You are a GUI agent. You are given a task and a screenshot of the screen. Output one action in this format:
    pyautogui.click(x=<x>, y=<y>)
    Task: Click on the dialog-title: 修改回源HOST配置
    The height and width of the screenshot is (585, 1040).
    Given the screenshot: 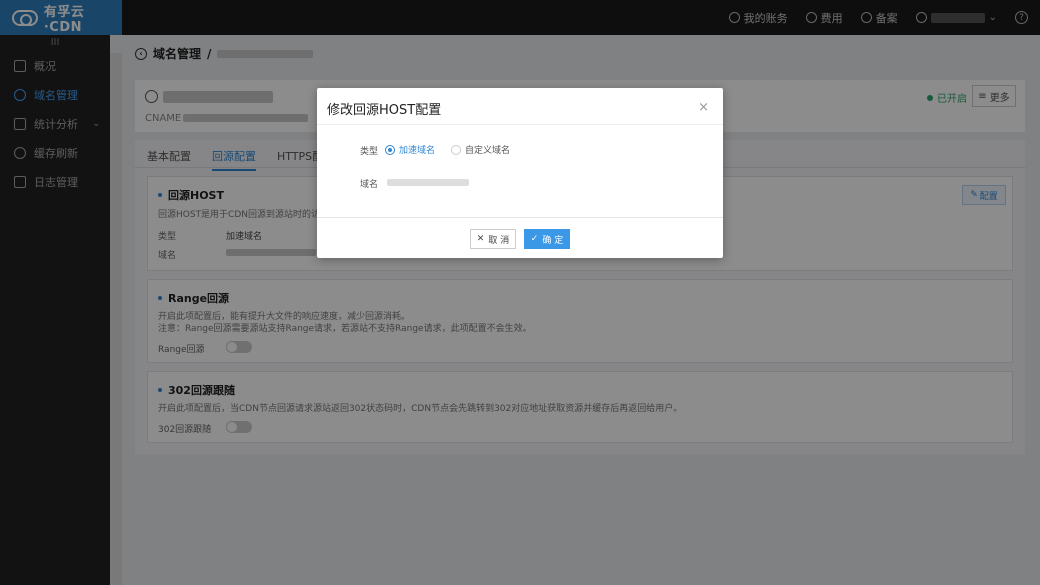 What is the action you would take?
    pyautogui.click(x=384, y=110)
    